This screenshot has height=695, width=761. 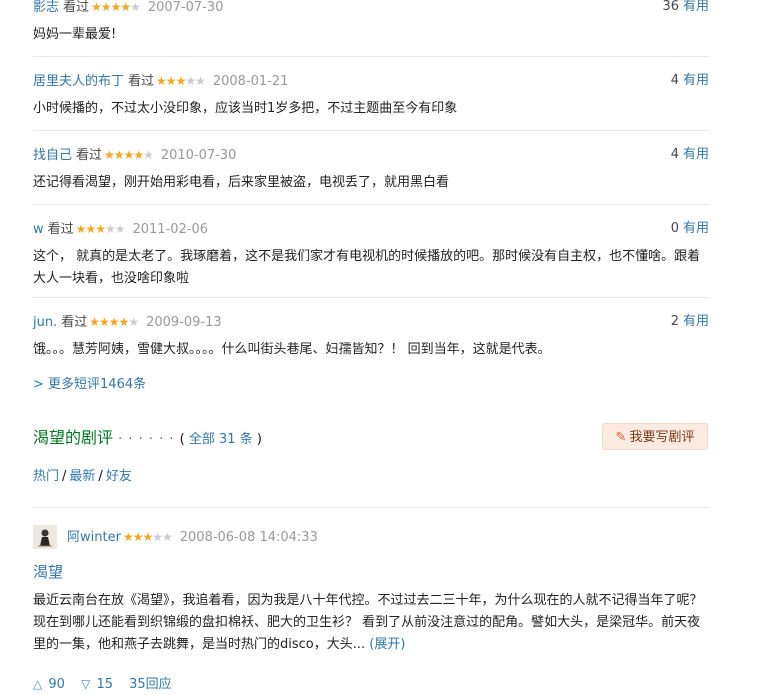 I want to click on useful-count: 2, so click(x=674, y=321).